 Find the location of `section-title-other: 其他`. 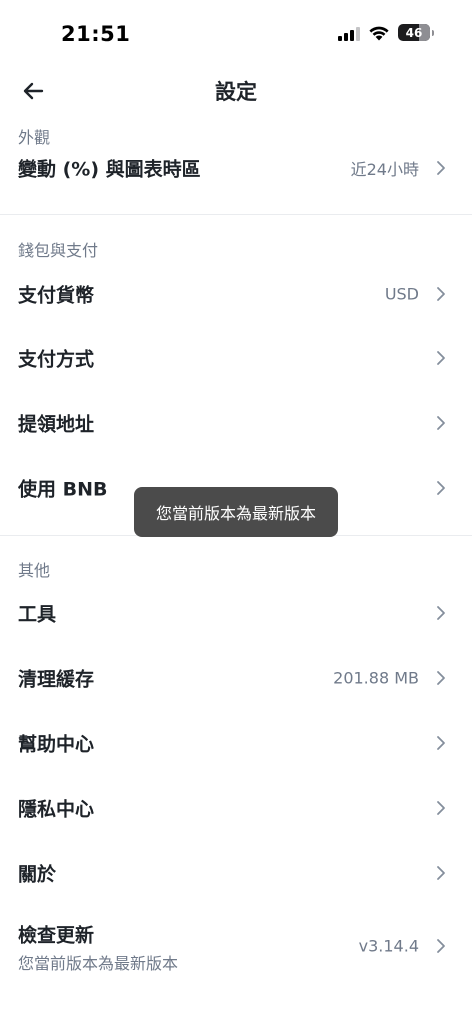

section-title-other: 其他 is located at coordinates (34, 570).